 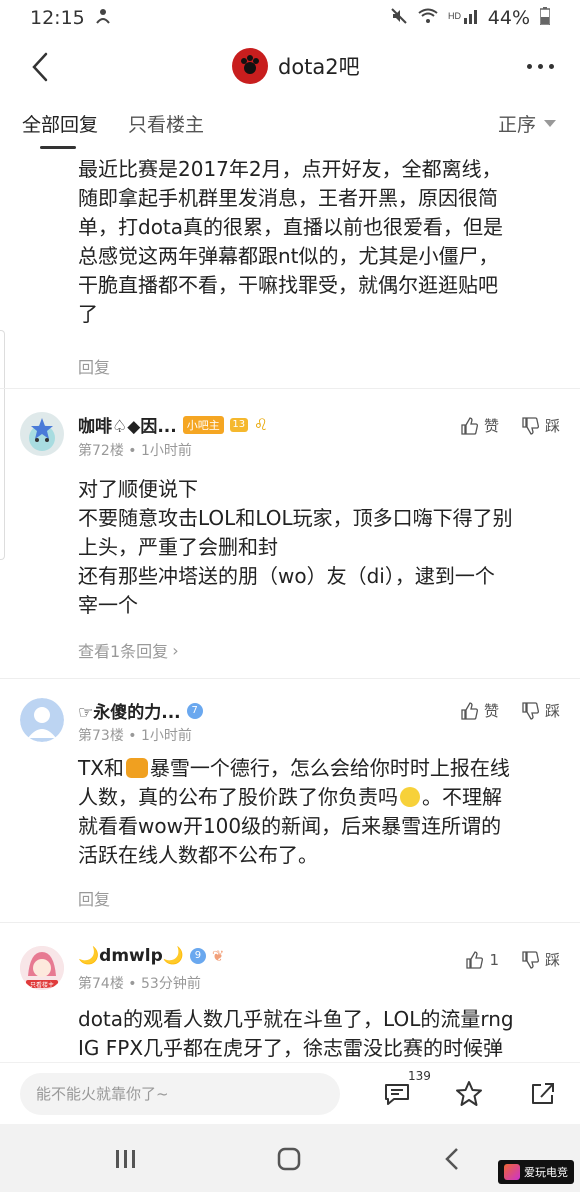 I want to click on home-button, so click(x=289, y=1161).